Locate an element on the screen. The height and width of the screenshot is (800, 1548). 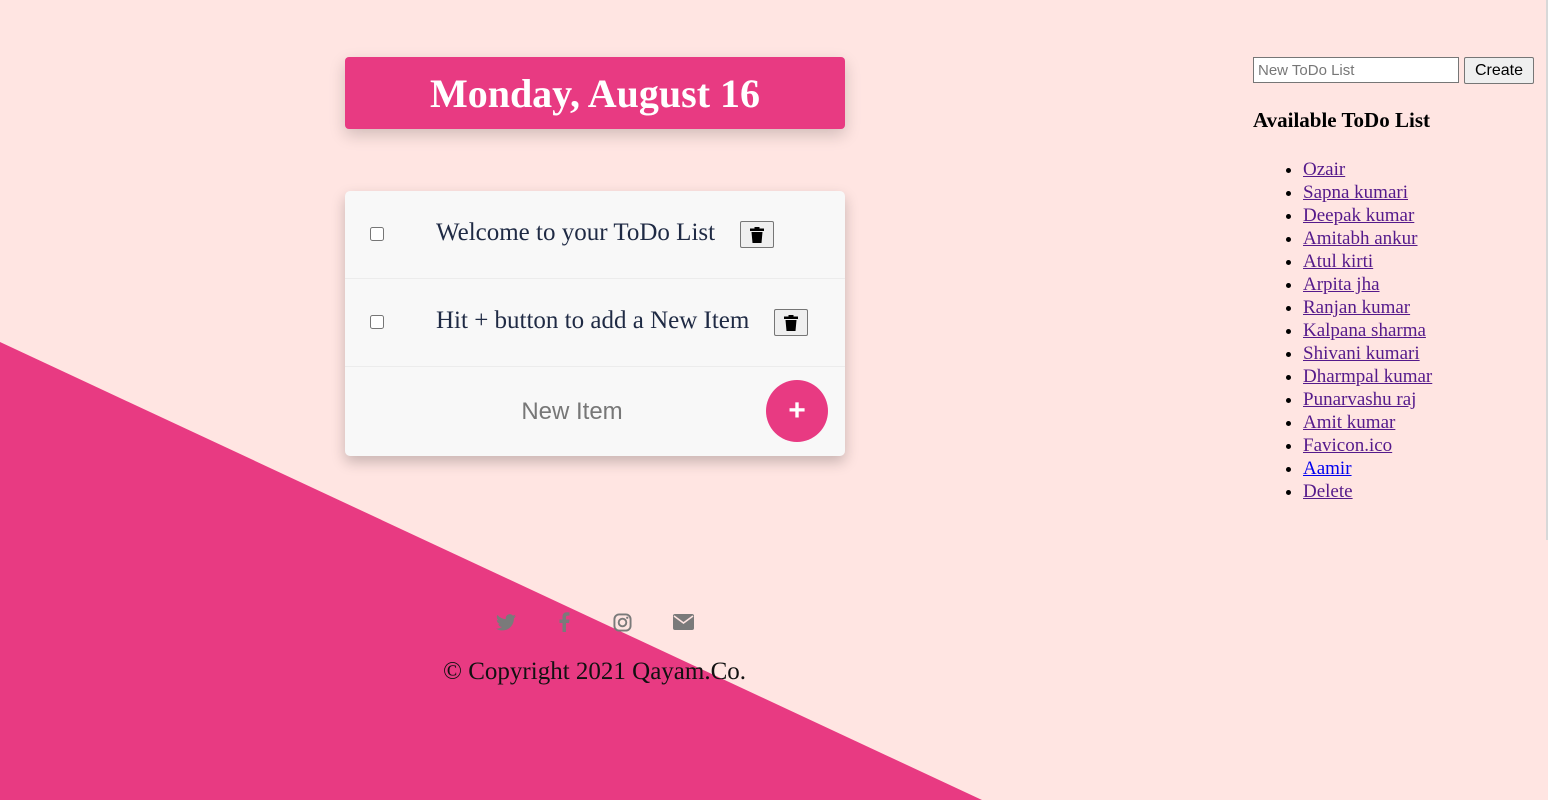
list-item: Deepak kumar is located at coordinates (1367, 215).